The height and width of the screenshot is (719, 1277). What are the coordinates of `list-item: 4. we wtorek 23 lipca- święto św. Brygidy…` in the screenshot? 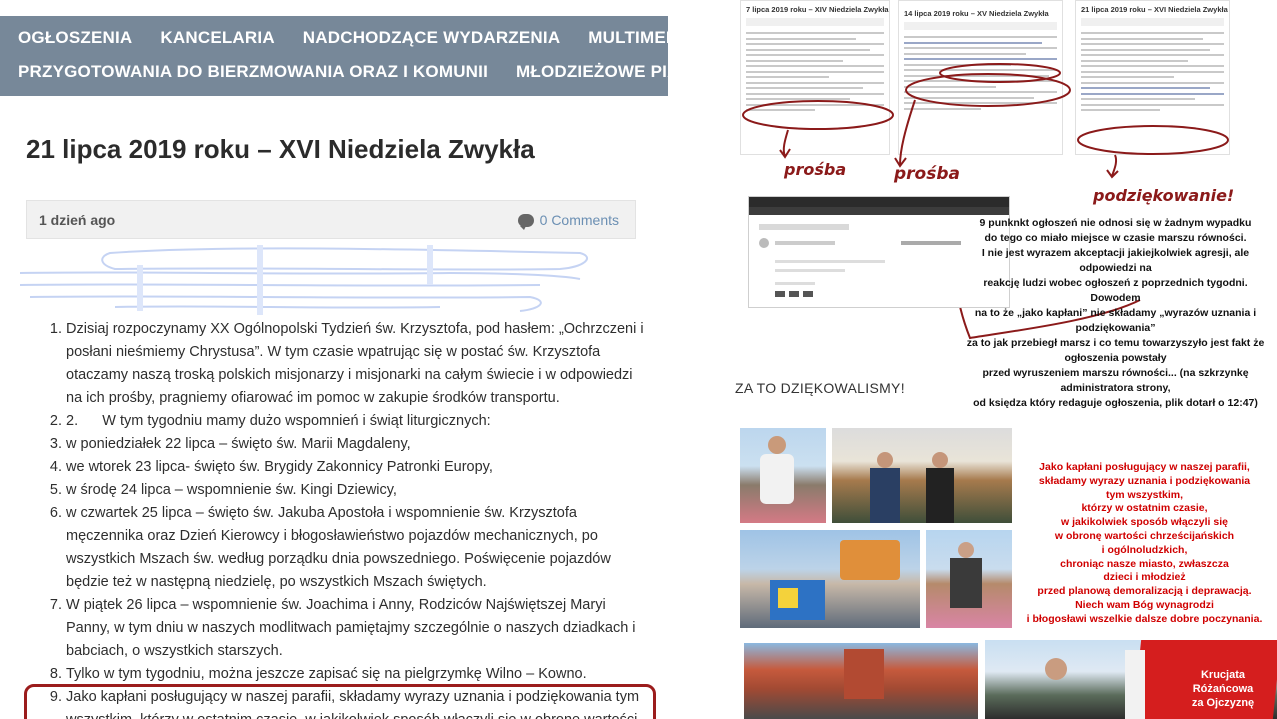 It's located at (336, 467).